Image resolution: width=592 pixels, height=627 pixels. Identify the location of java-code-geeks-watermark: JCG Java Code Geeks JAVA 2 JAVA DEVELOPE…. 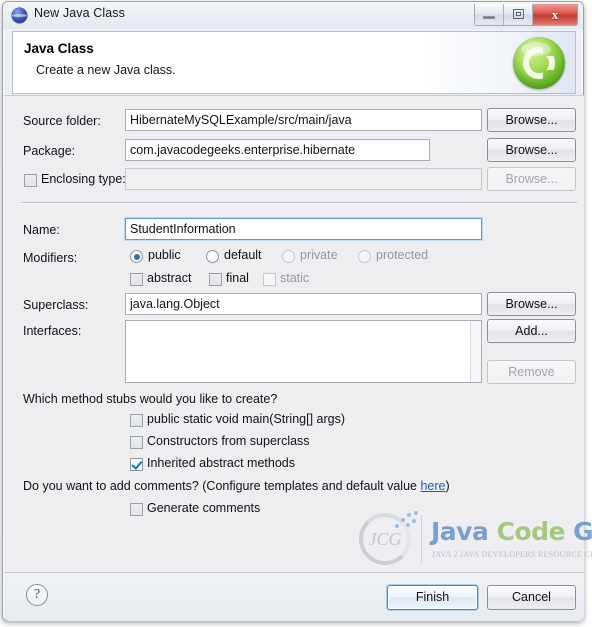
(473, 539).